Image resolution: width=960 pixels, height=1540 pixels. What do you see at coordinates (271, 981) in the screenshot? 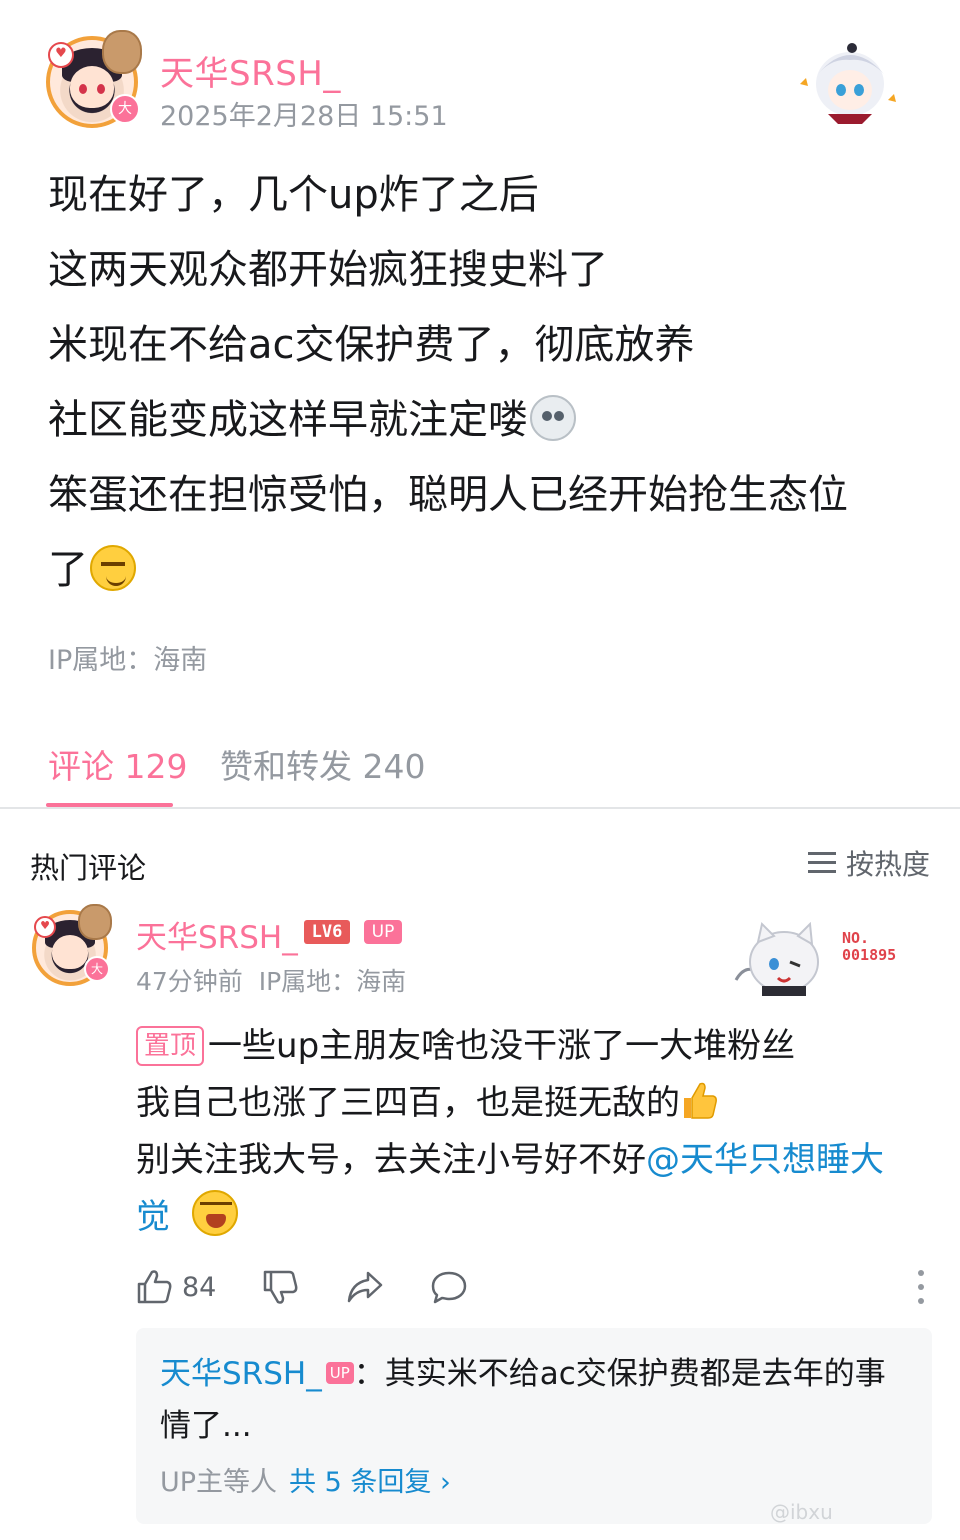
I see `comment-meta: 47分钟前 IP属地：海南` at bounding box center [271, 981].